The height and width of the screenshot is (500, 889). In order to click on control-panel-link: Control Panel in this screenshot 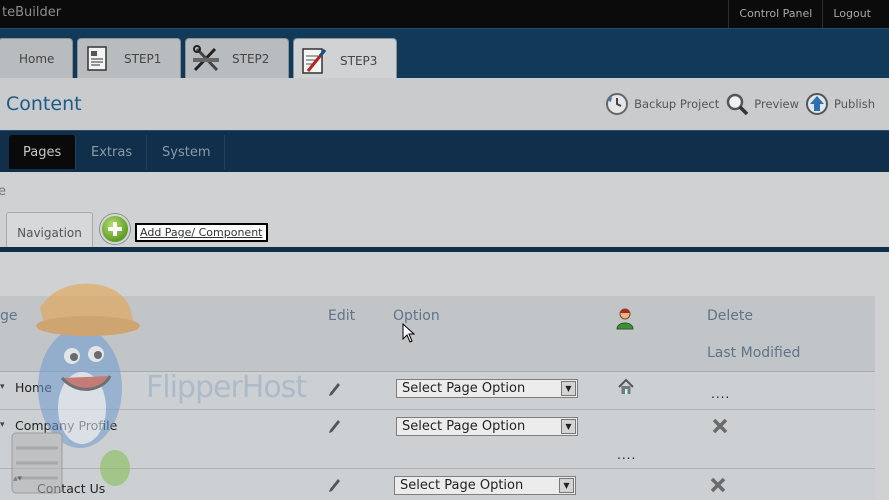, I will do `click(775, 14)`.